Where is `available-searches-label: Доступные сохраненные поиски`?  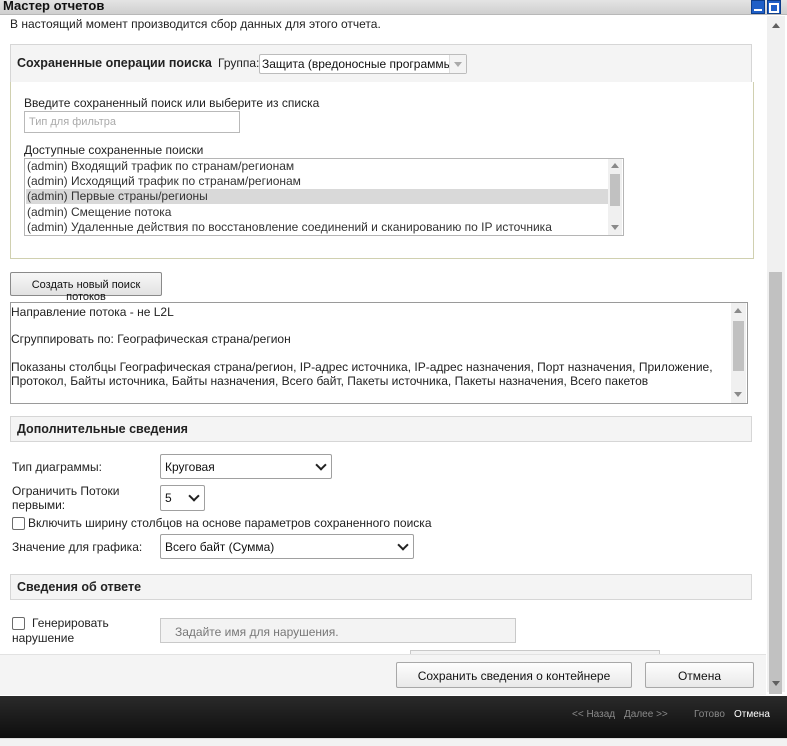
available-searches-label: Доступные сохраненные поиски is located at coordinates (114, 150).